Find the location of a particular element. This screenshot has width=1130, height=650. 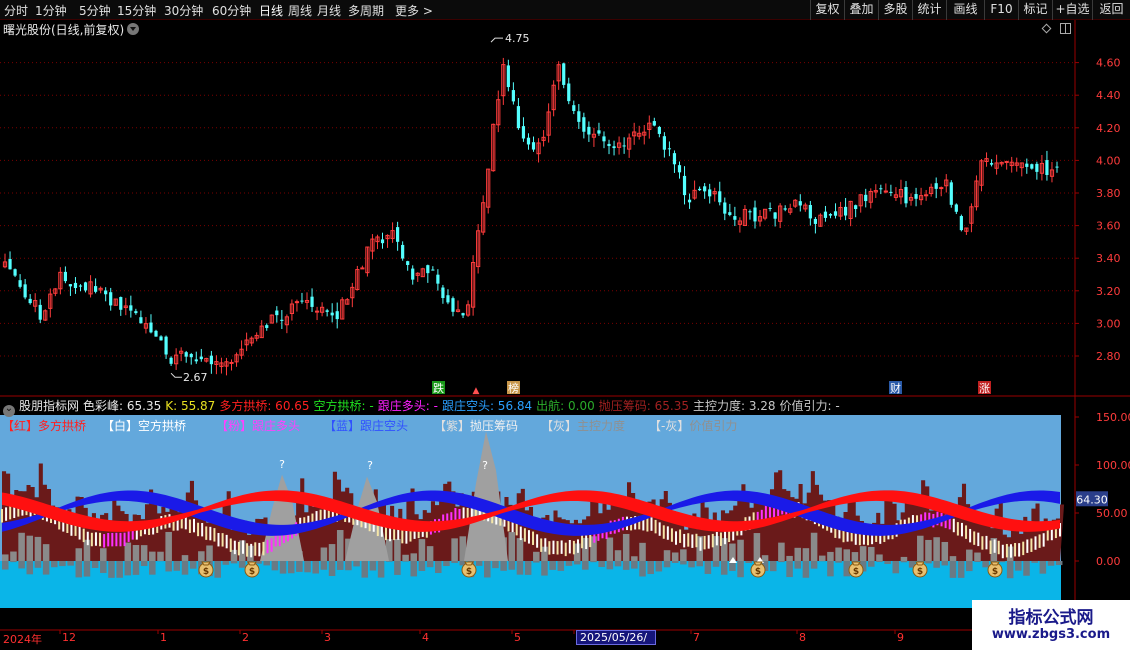

indicator-value: K: 55.87 is located at coordinates (190, 406).